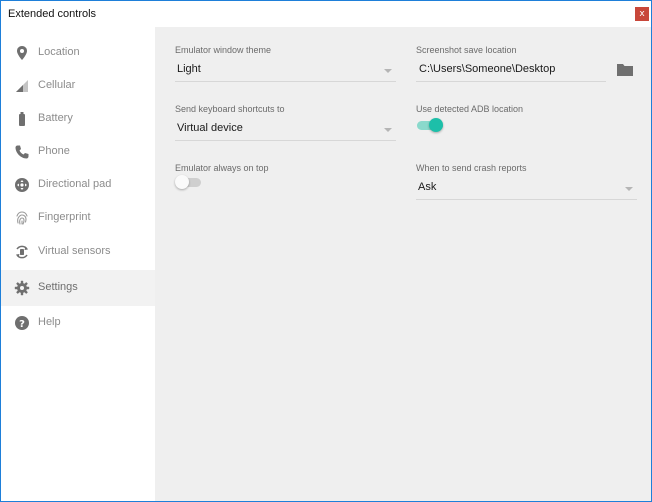 The image size is (652, 502). What do you see at coordinates (22, 119) in the screenshot?
I see `battery-icon` at bounding box center [22, 119].